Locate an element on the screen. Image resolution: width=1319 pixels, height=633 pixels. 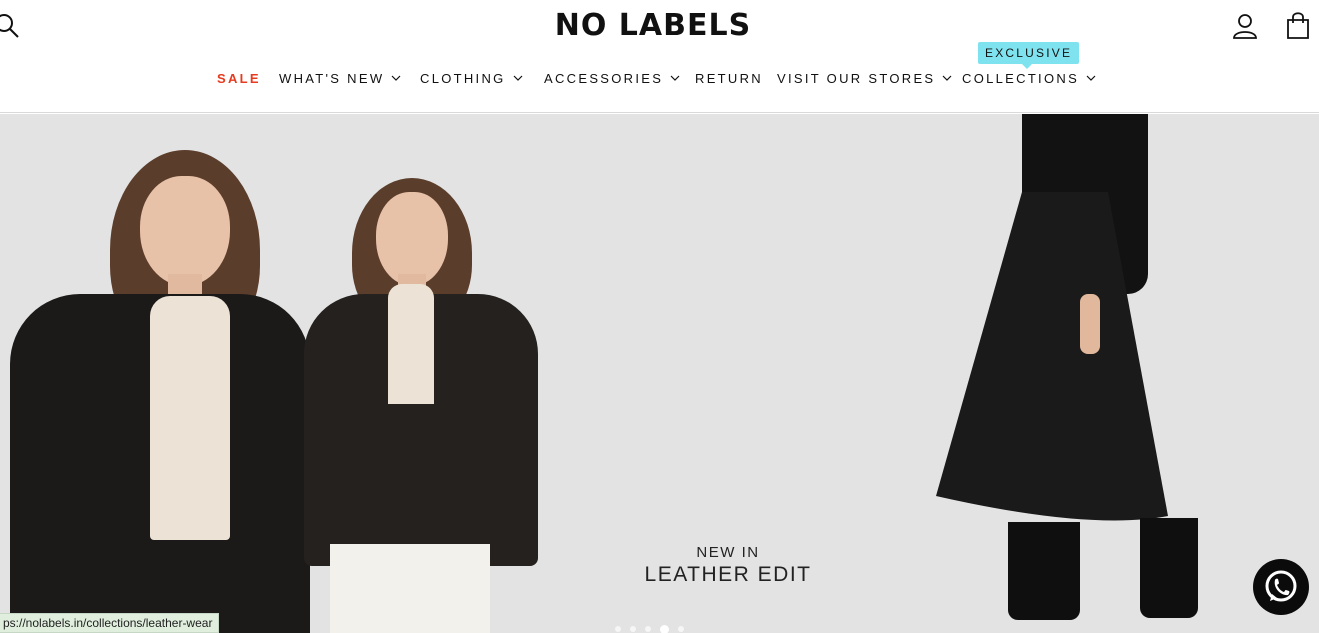
hero-caption-small: NEW IN is located at coordinates (728, 552).